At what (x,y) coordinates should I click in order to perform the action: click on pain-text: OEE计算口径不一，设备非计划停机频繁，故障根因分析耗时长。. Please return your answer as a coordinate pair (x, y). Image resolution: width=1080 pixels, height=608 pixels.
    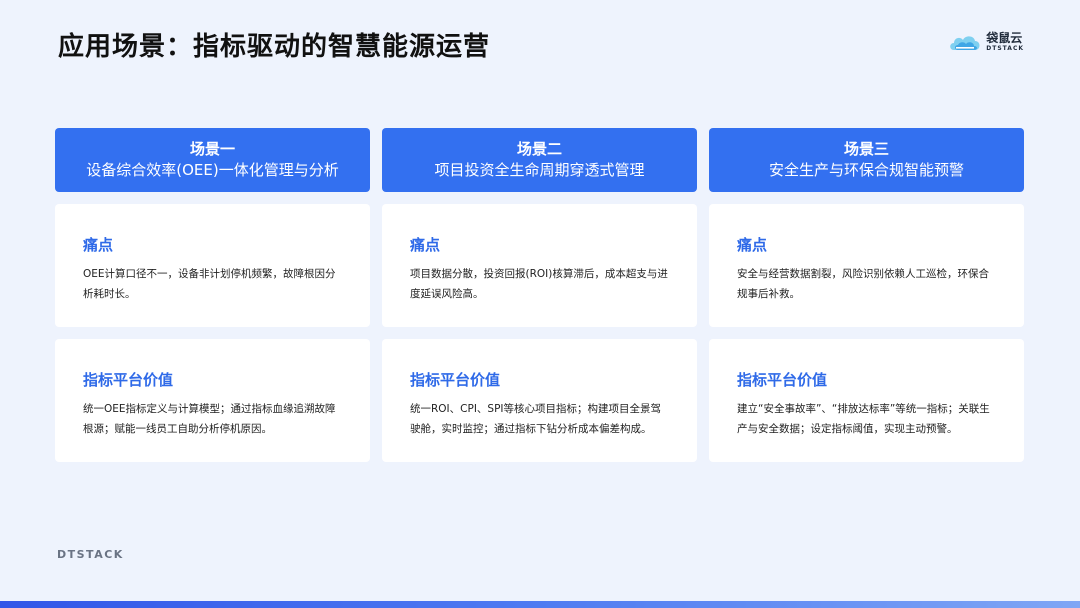
    Looking at the image, I should click on (209, 284).